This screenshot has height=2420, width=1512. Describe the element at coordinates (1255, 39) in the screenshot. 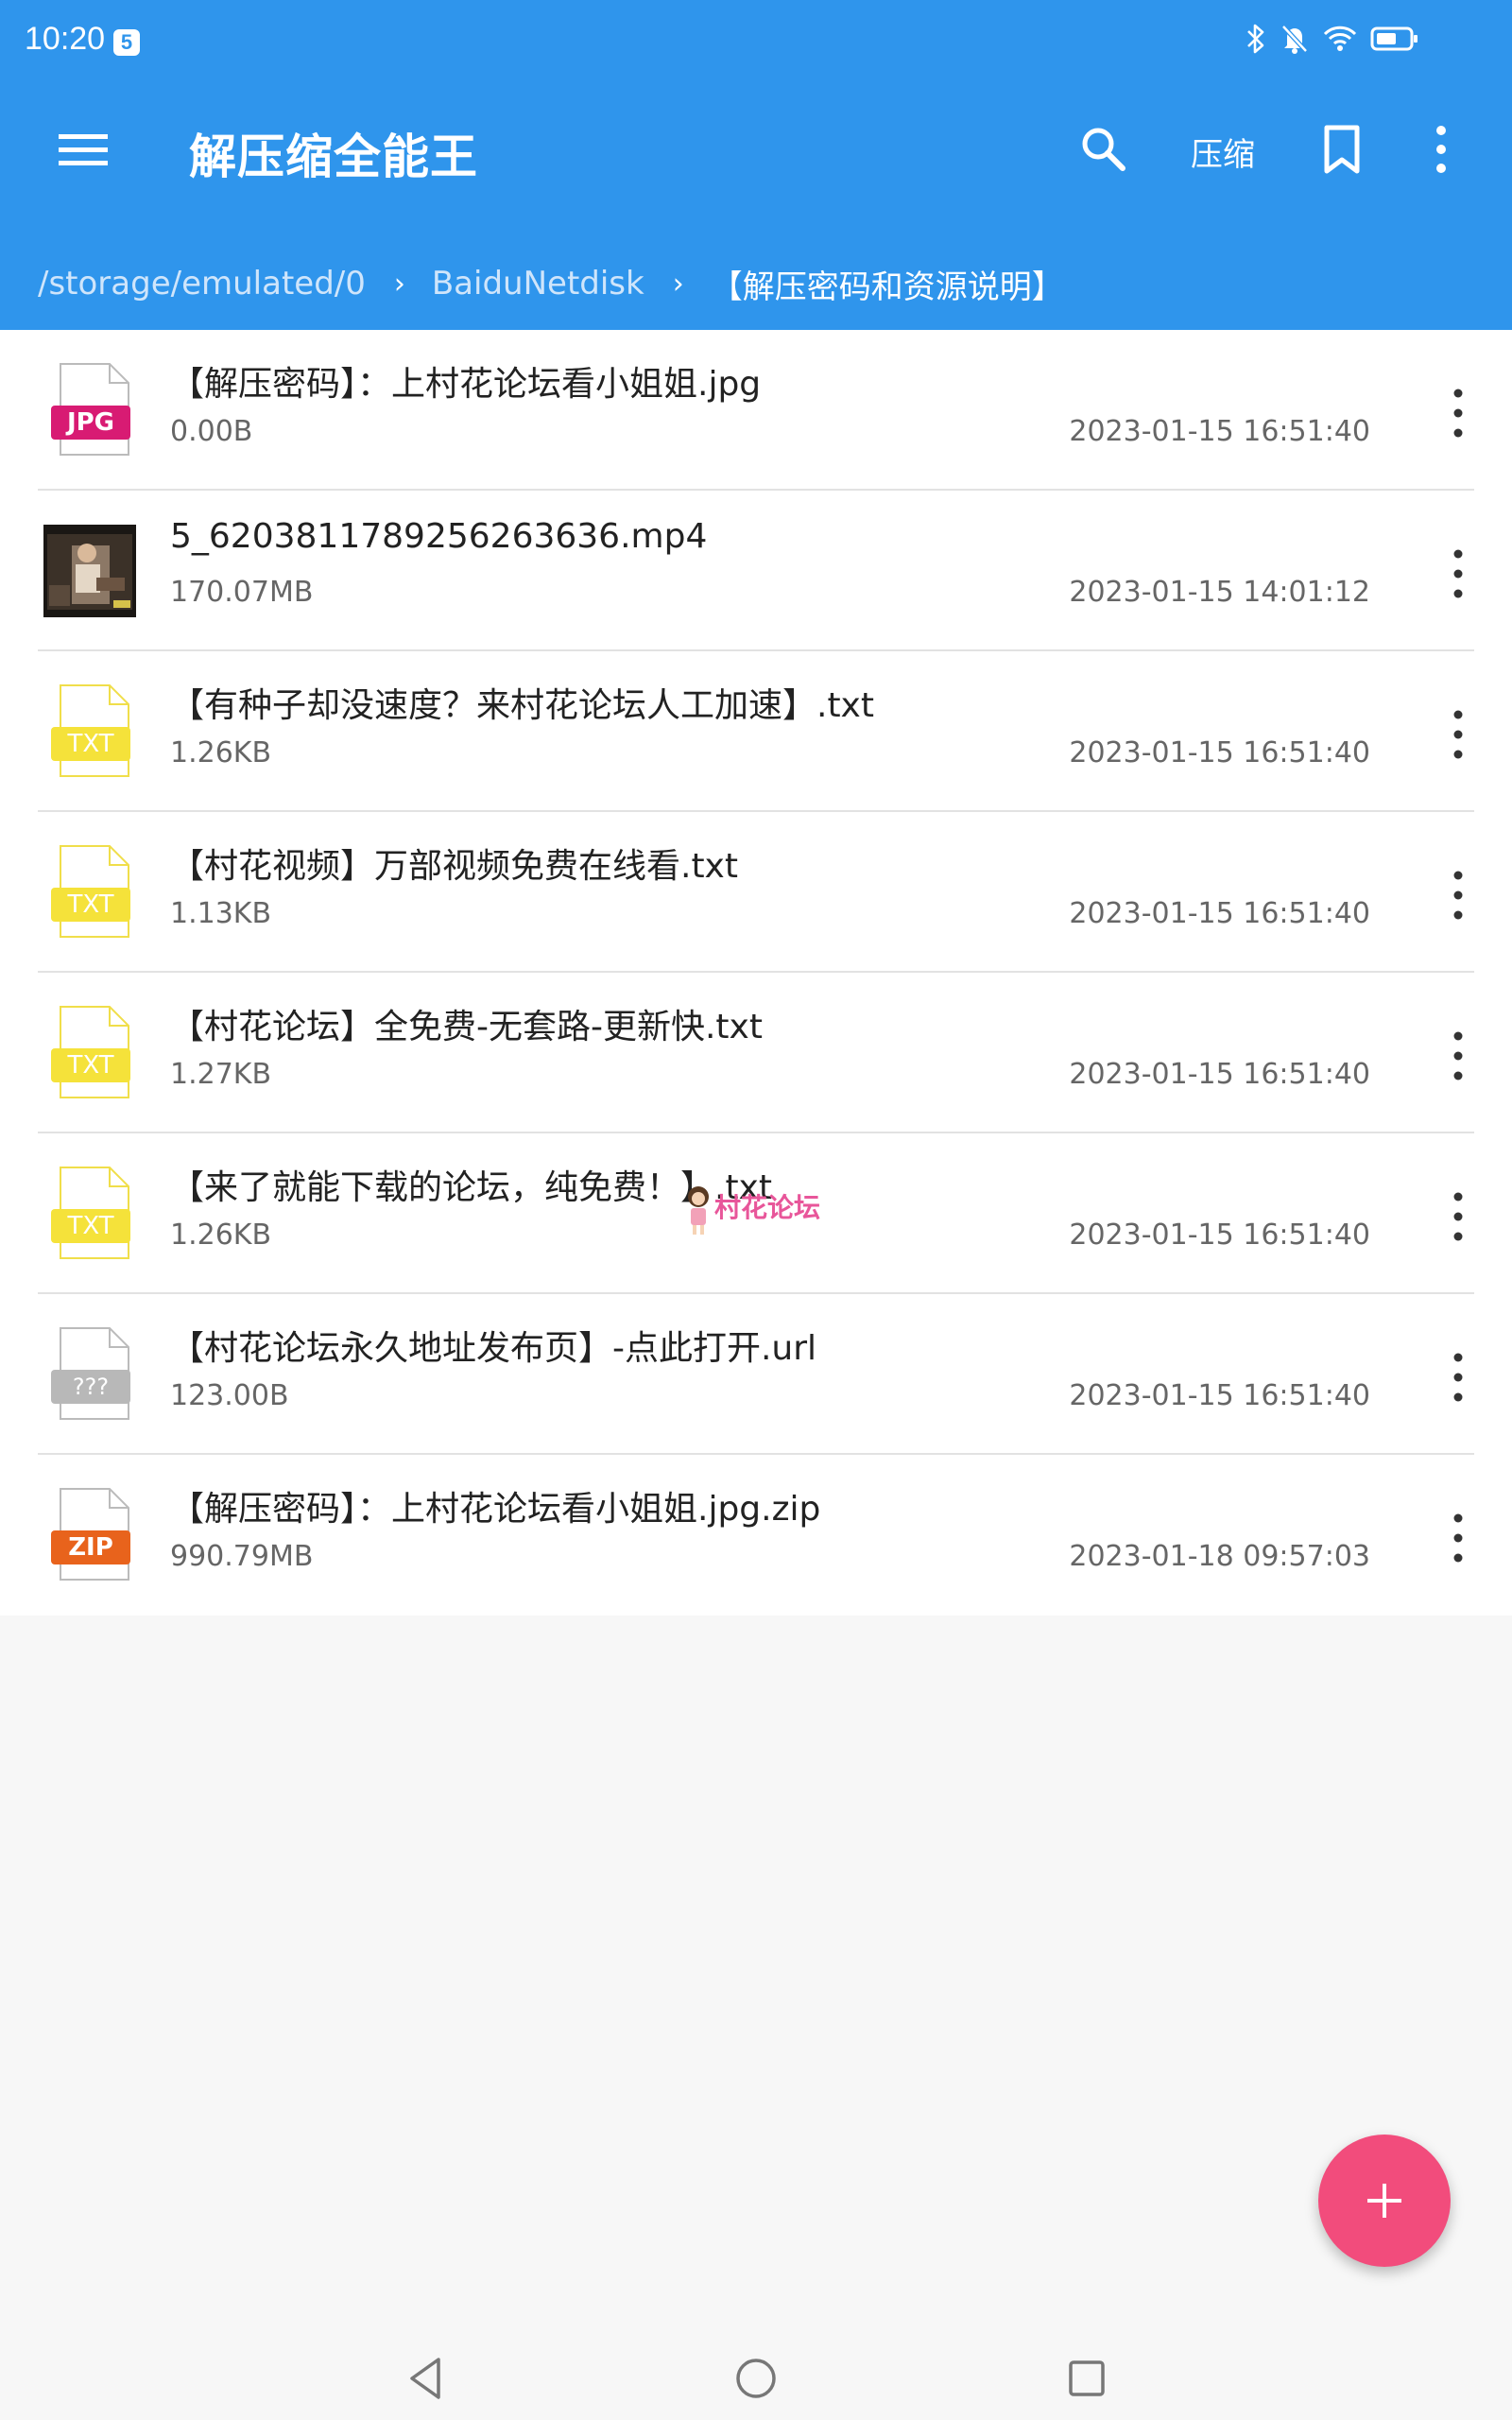

I see `bluetooth-icon` at that location.